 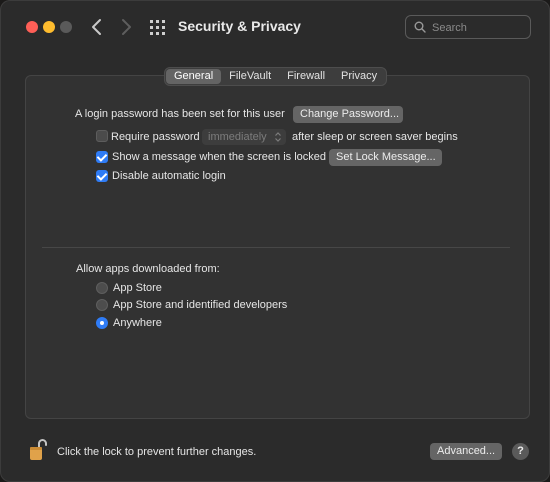 What do you see at coordinates (239, 26) in the screenshot?
I see `window-title: Security & Privacy` at bounding box center [239, 26].